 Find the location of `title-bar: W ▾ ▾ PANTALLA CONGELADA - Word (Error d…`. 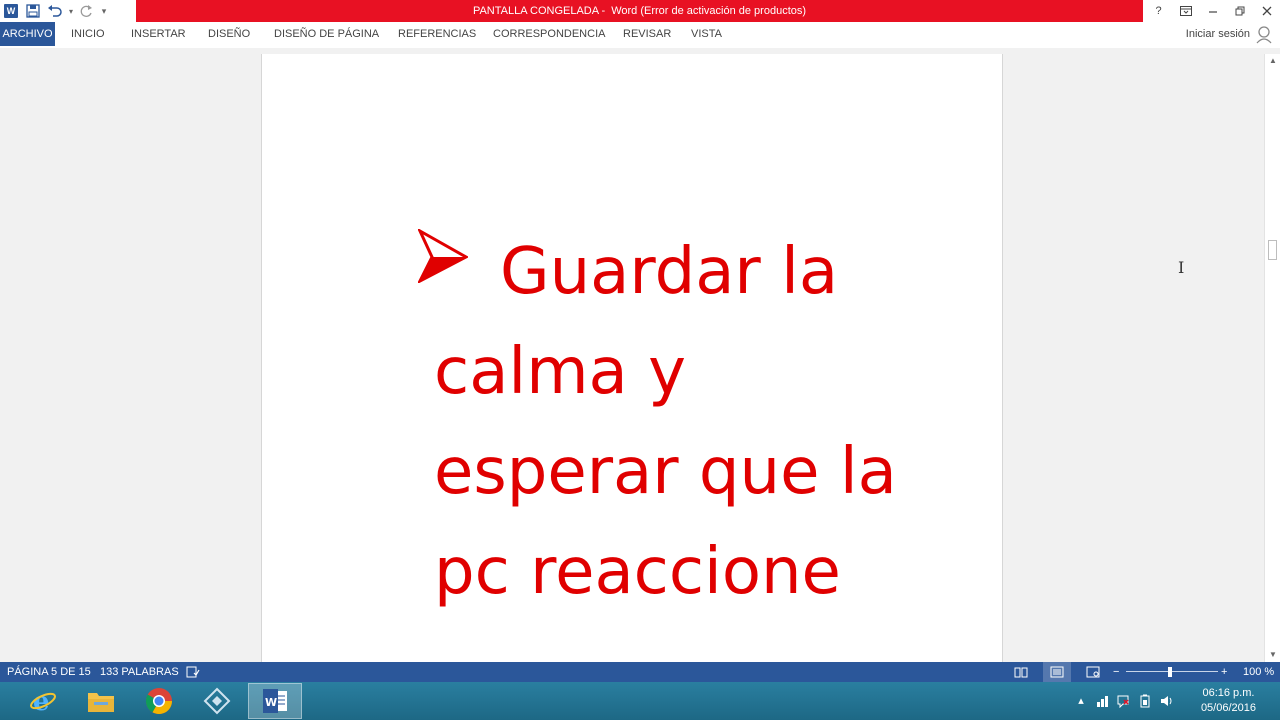

title-bar: W ▾ ▾ PANTALLA CONGELADA - Word (Error d… is located at coordinates (640, 11).